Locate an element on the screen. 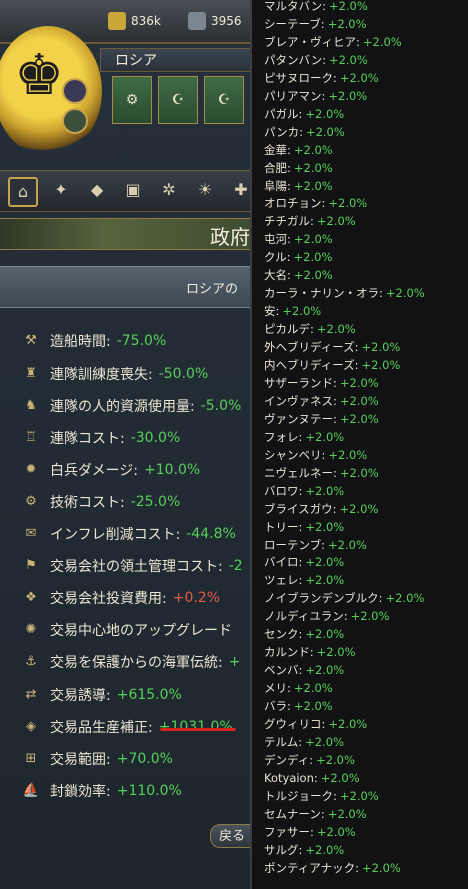 The width and height of the screenshot is (468, 889). modifier-row: ♜ 連隊訓練度喪失: -50.0% is located at coordinates (114, 374).